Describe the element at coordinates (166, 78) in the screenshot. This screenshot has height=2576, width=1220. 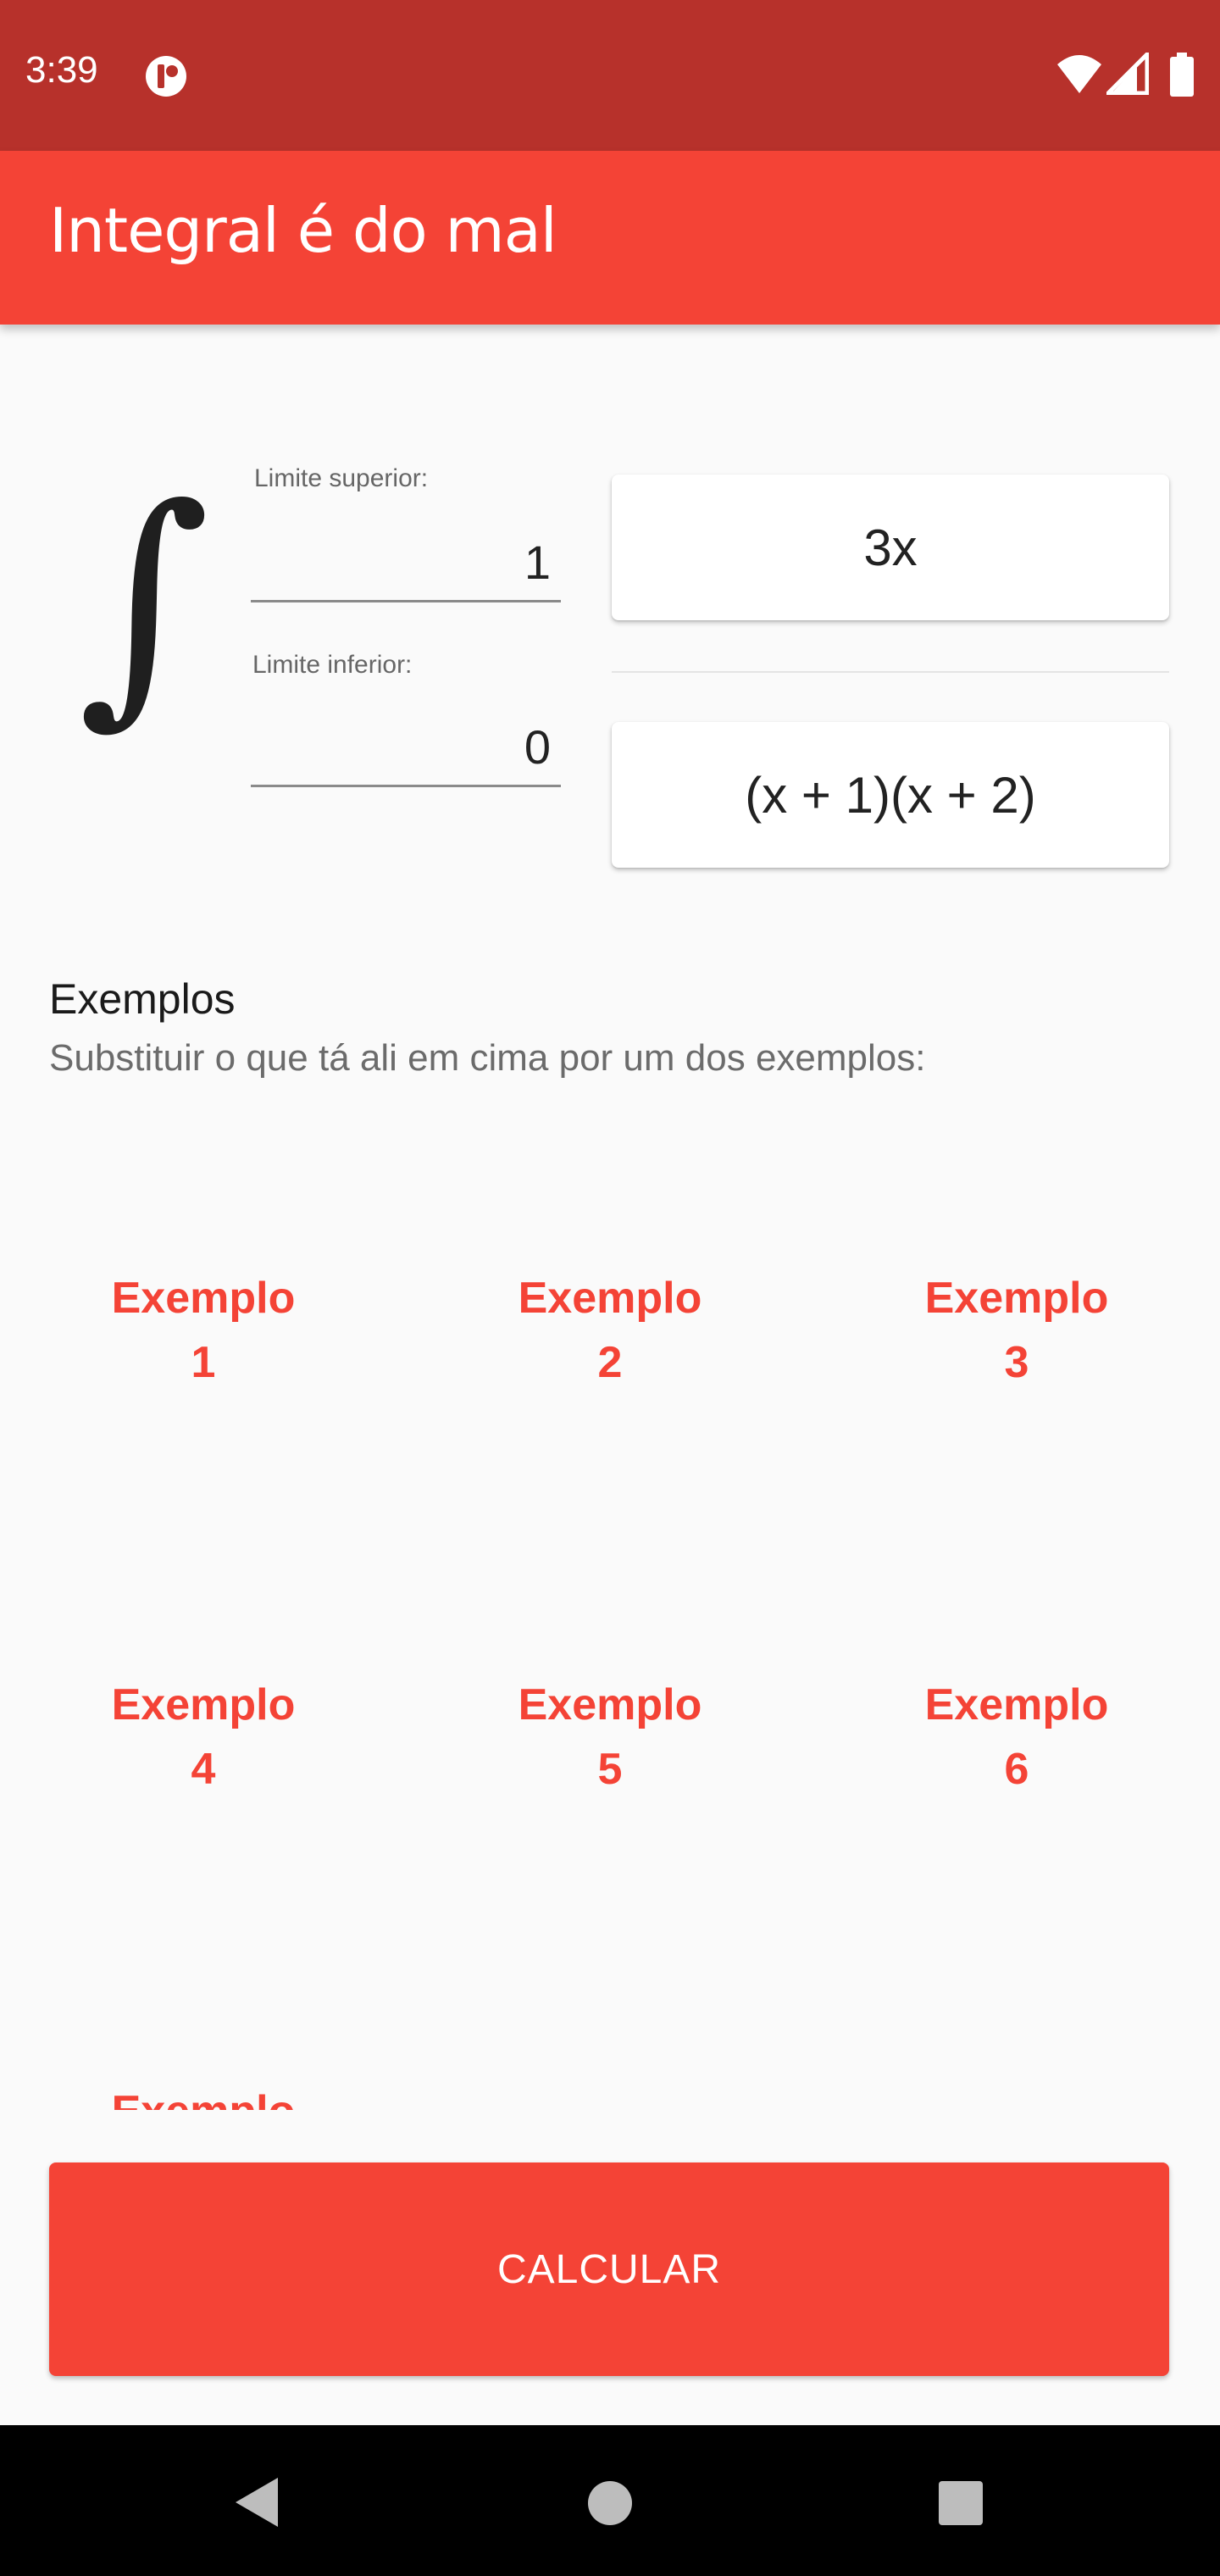
I see `notification-app-icon` at that location.